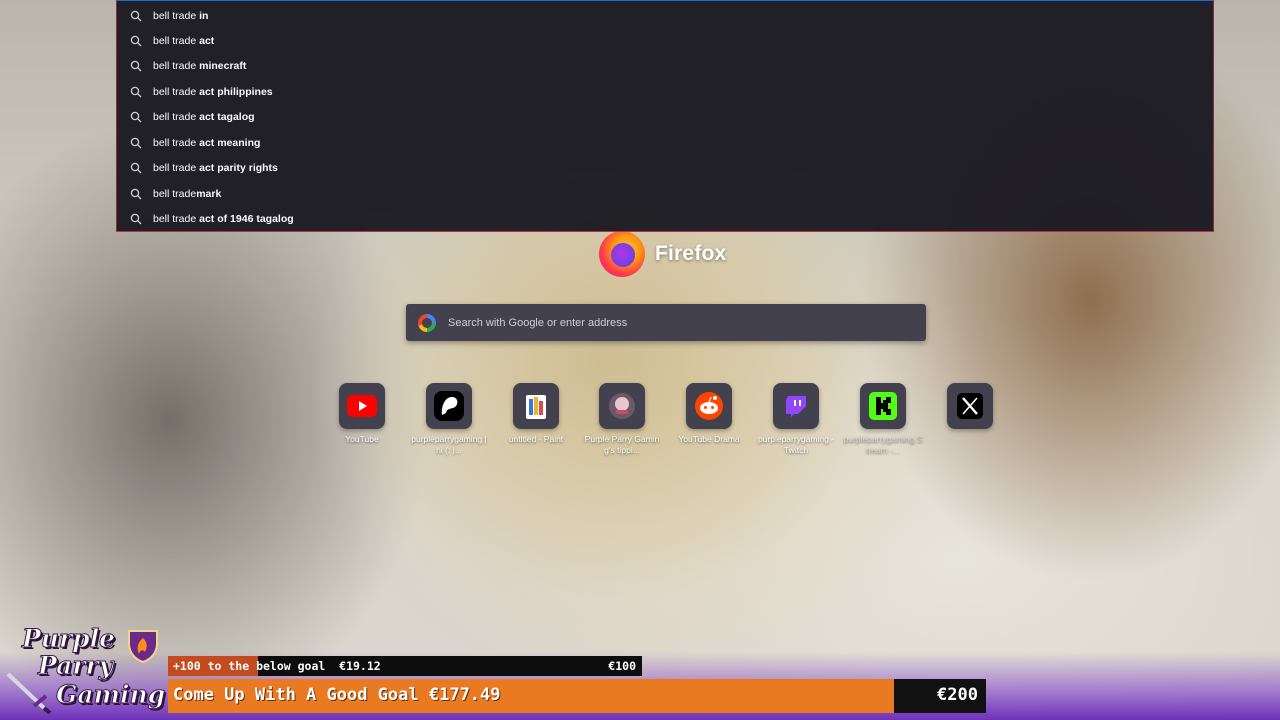  What do you see at coordinates (85, 671) in the screenshot?
I see `channel-logo: Purple Parry Gaming` at bounding box center [85, 671].